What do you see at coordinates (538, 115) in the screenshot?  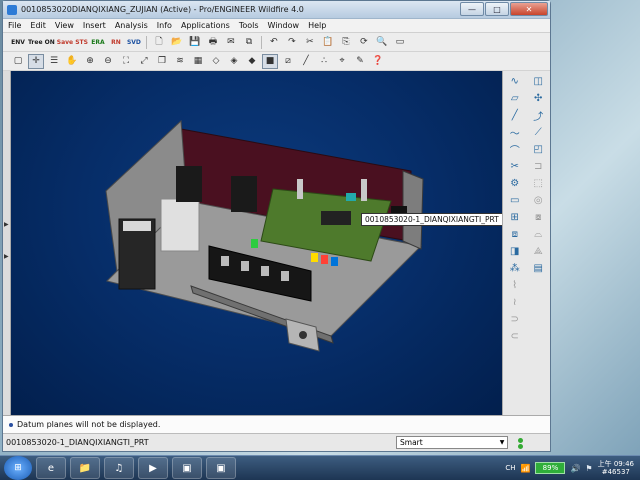 I see `point-icon: ⤴` at bounding box center [538, 115].